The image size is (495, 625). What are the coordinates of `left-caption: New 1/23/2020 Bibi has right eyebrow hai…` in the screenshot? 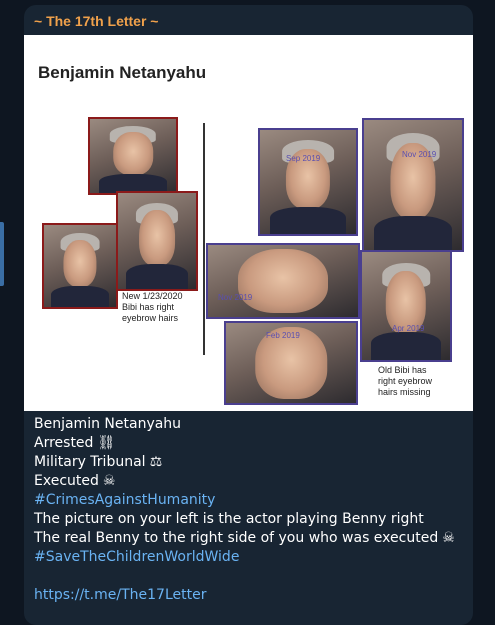 It's located at (152, 307).